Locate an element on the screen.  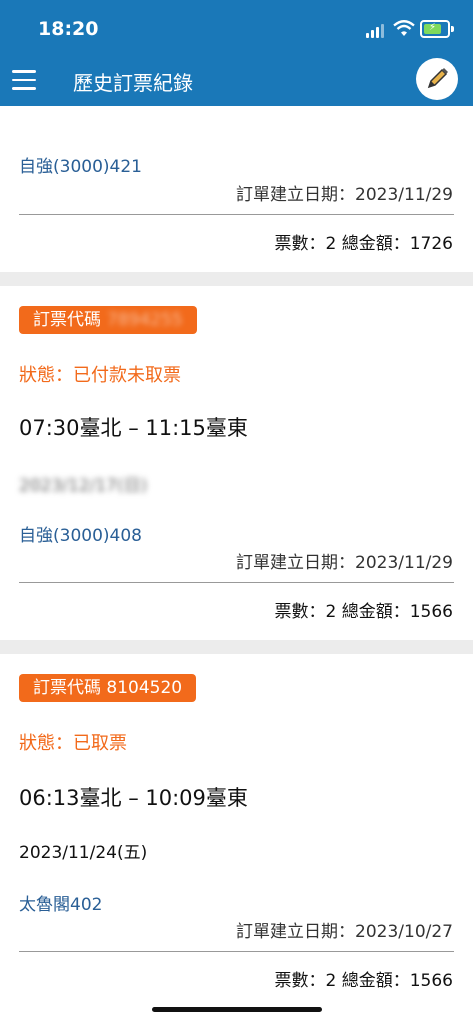
trip-route: 06:13臺北 – 10:09臺東 is located at coordinates (133, 798).